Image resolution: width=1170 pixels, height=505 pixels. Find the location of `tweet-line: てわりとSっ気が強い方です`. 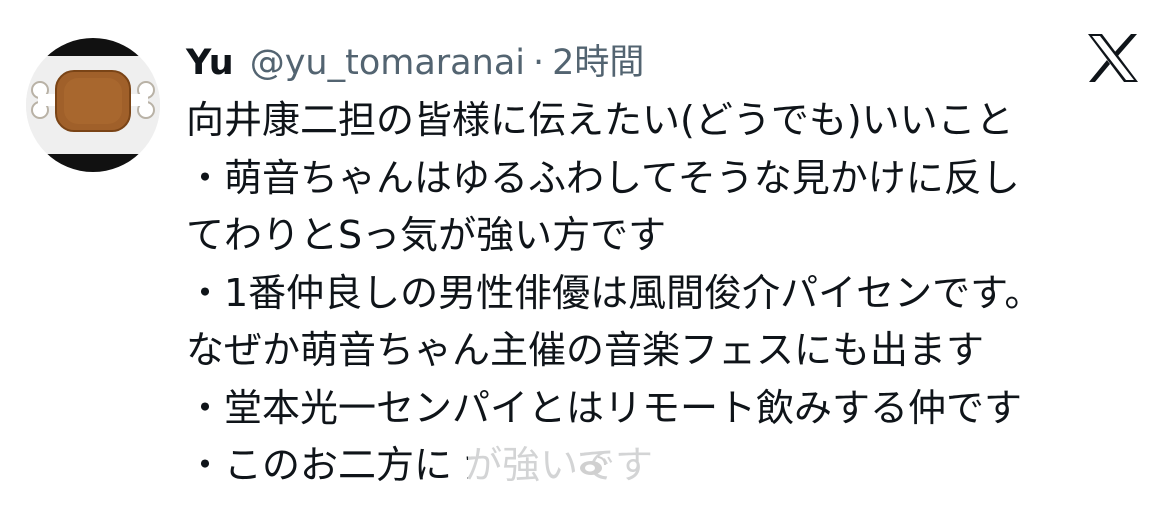

tweet-line: てわりとSっ気が強い方です is located at coordinates (426, 235).